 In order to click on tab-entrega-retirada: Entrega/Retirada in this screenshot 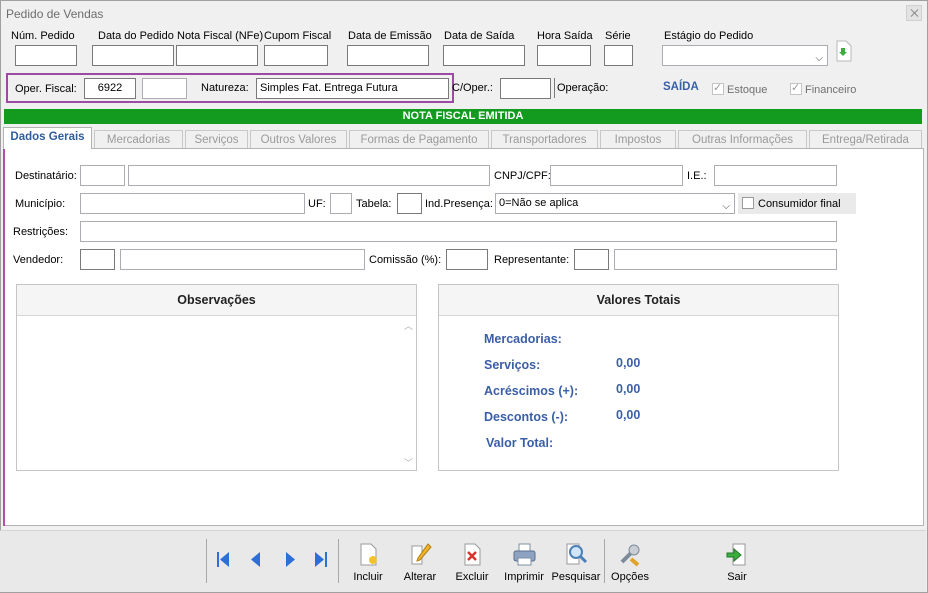, I will do `click(865, 139)`.